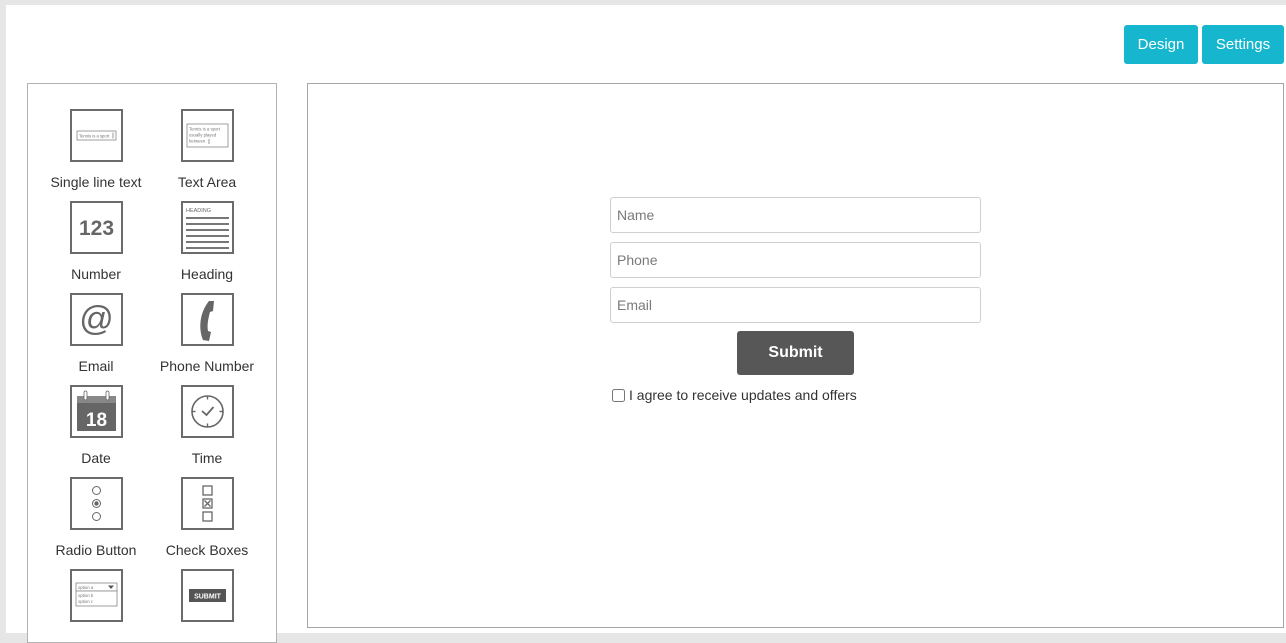  I want to click on checkbox-icon, so click(207, 503).